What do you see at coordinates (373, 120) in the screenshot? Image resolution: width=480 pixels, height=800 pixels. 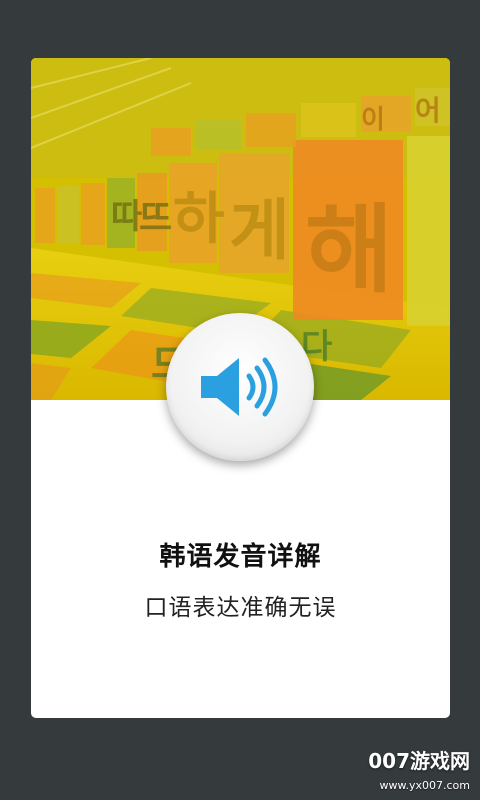 I see `svg-text: 이` at bounding box center [373, 120].